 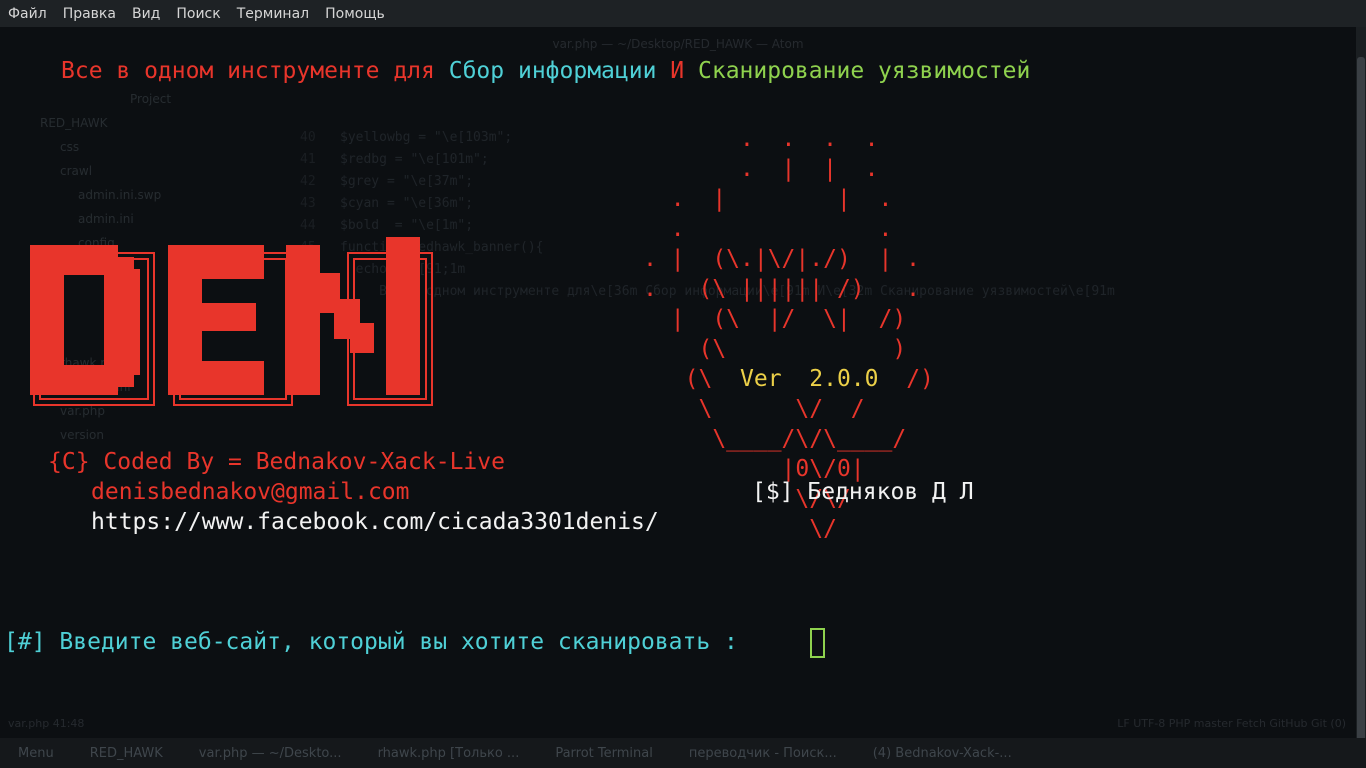 What do you see at coordinates (273, 14) in the screenshot?
I see `menu-terminal: Терминал` at bounding box center [273, 14].